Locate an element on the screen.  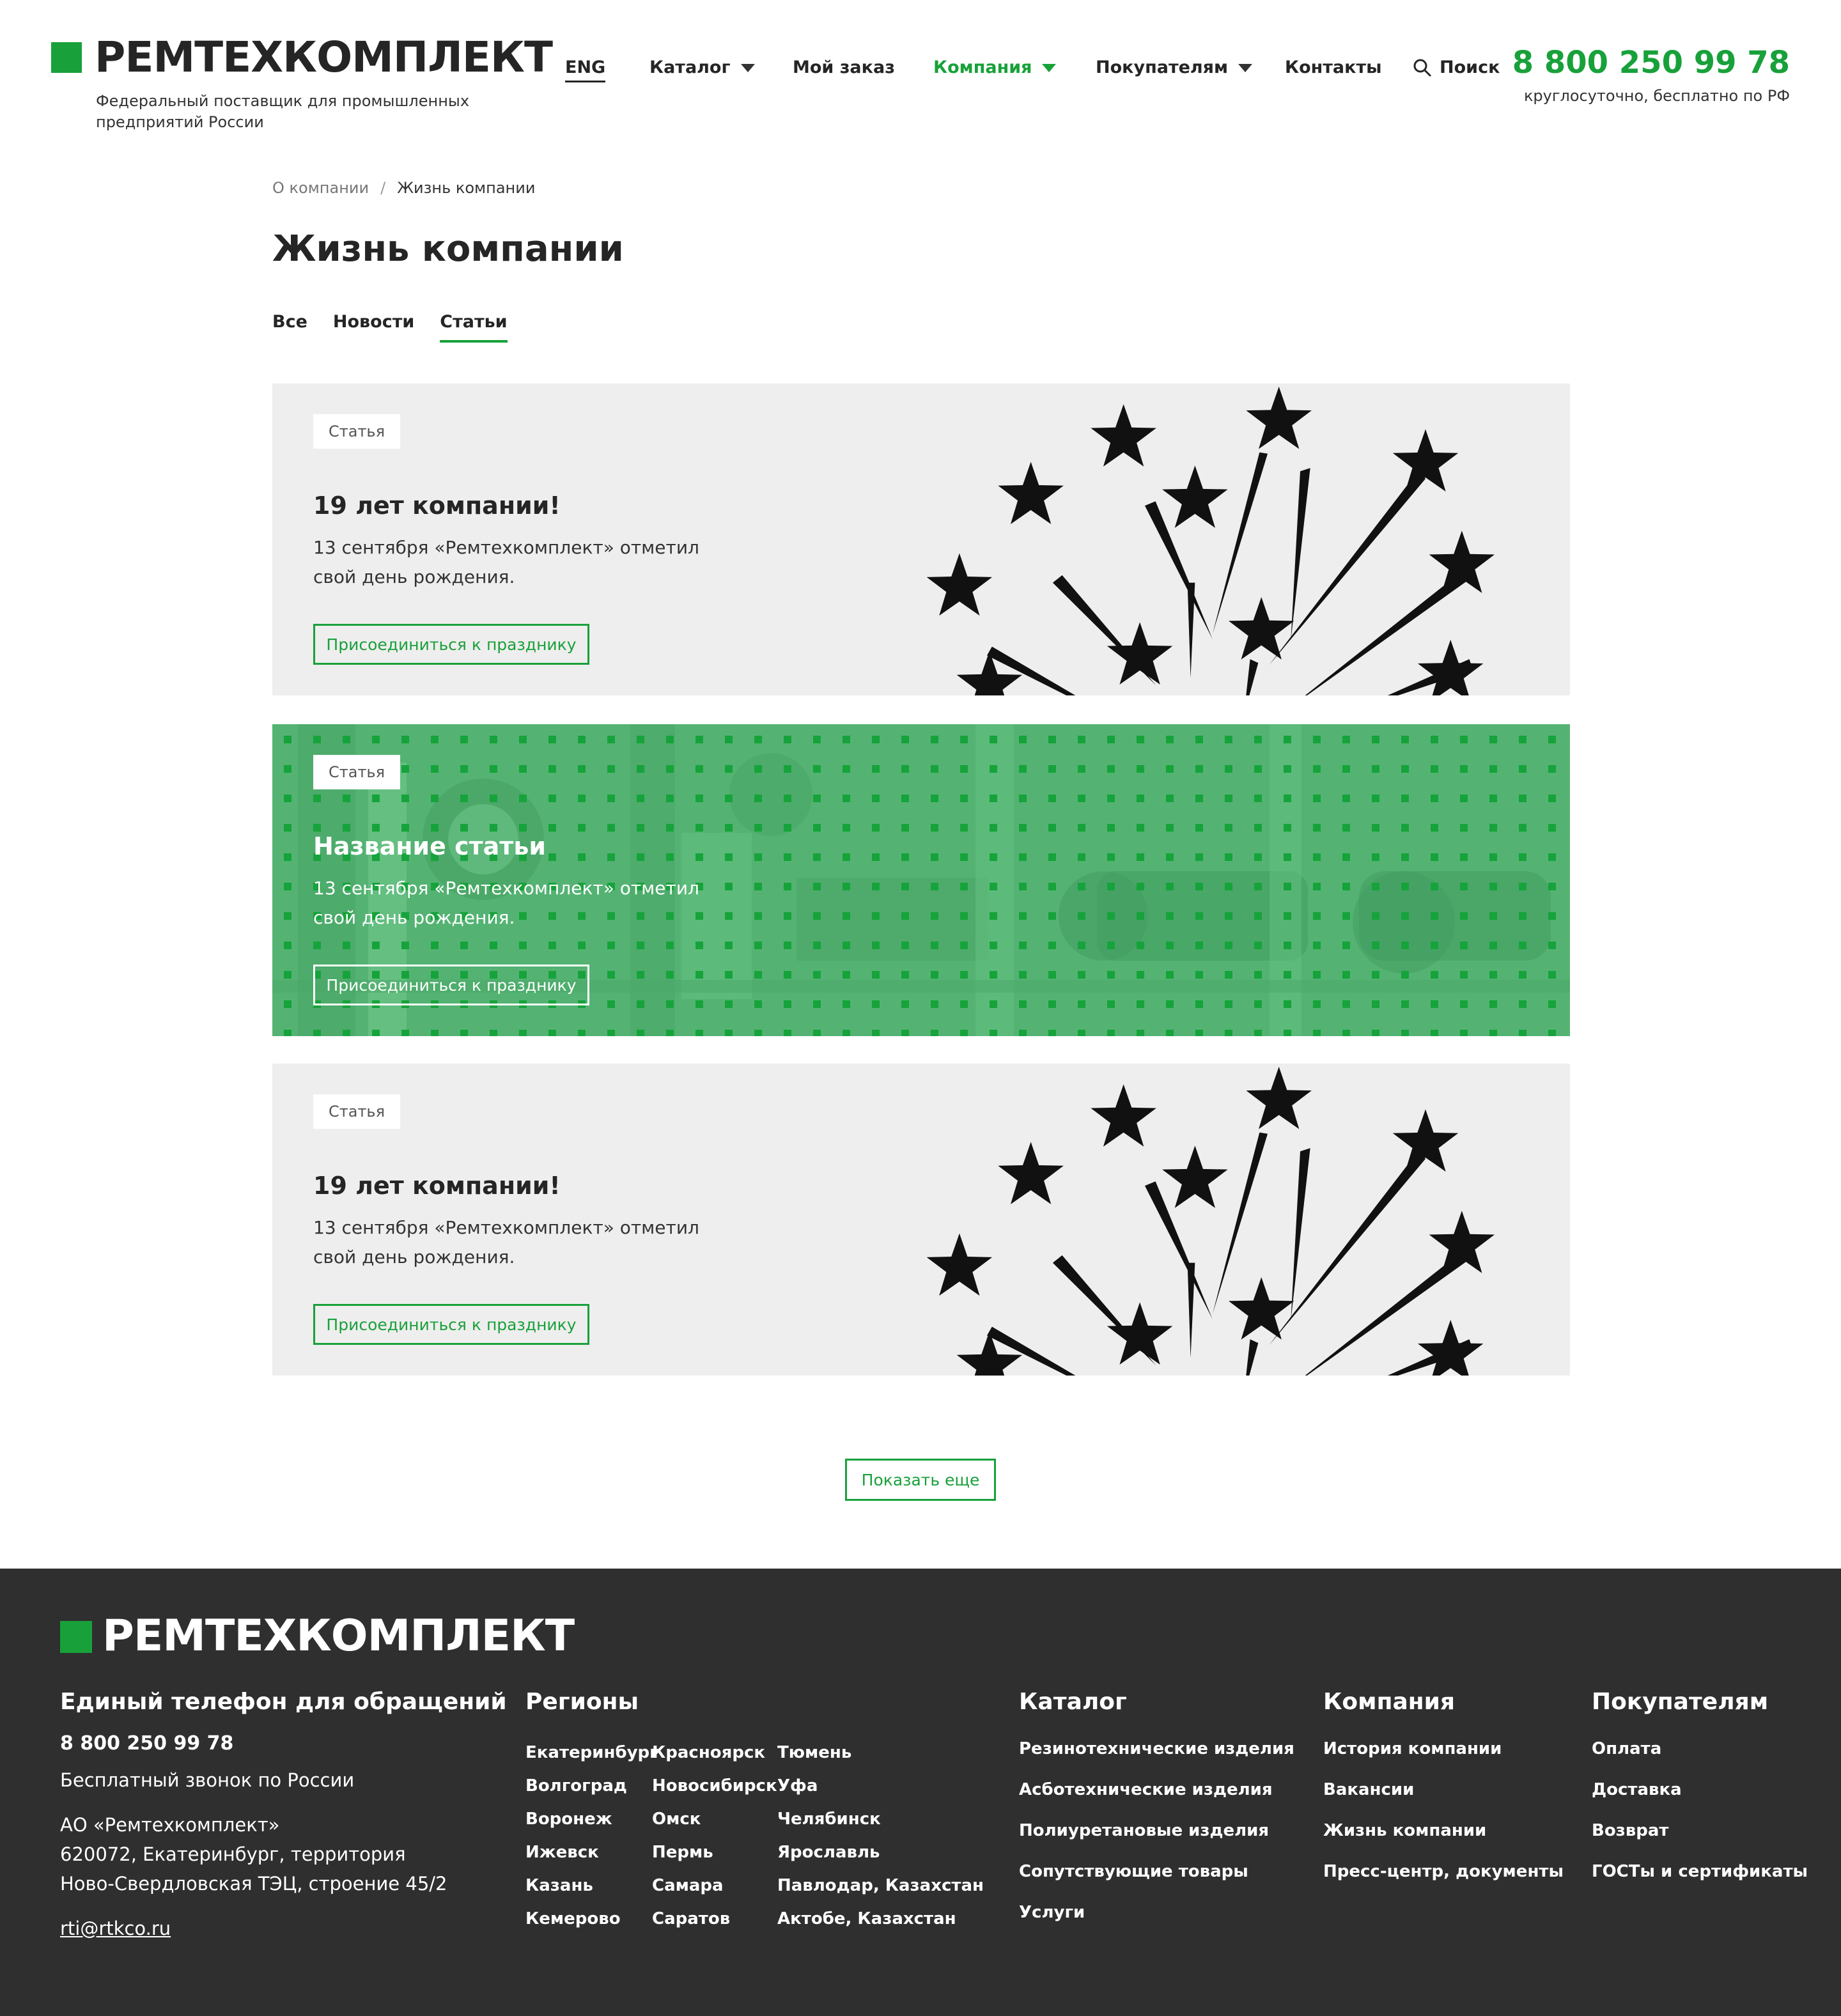
show-more-button: Показать еще is located at coordinates (920, 1480).